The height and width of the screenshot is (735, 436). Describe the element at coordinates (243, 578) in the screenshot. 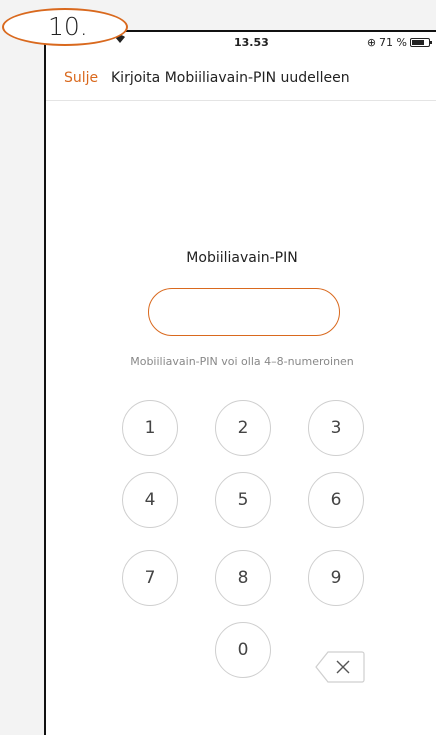

I see `keypad-key-8: 8` at that location.